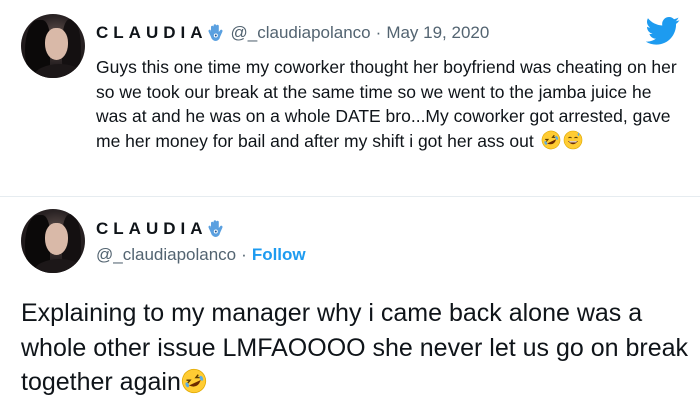 The image size is (700, 411). Describe the element at coordinates (350, 196) in the screenshot. I see `divider` at that location.